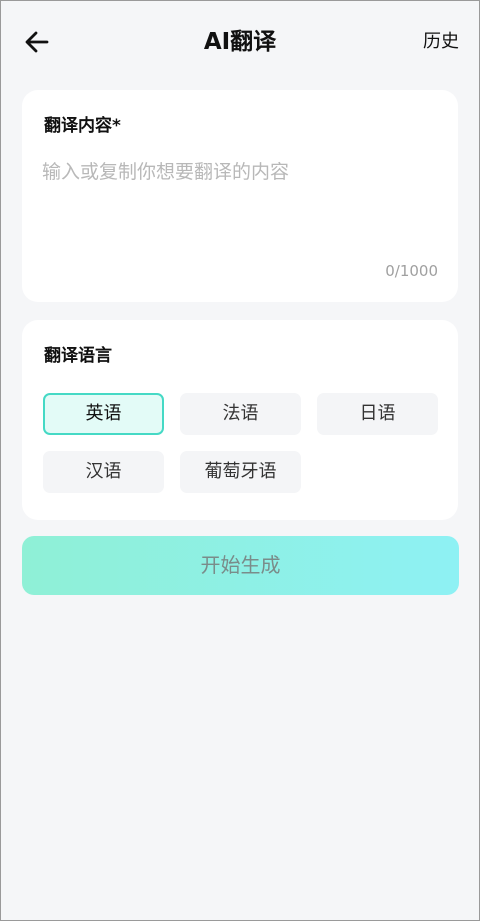 Image resolution: width=480 pixels, height=921 pixels. I want to click on back-button, so click(38, 42).